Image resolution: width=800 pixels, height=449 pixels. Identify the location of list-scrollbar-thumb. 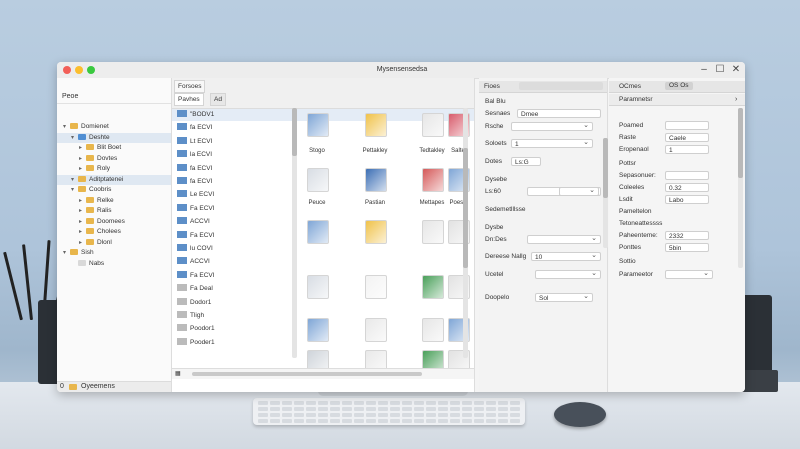
(294, 132).